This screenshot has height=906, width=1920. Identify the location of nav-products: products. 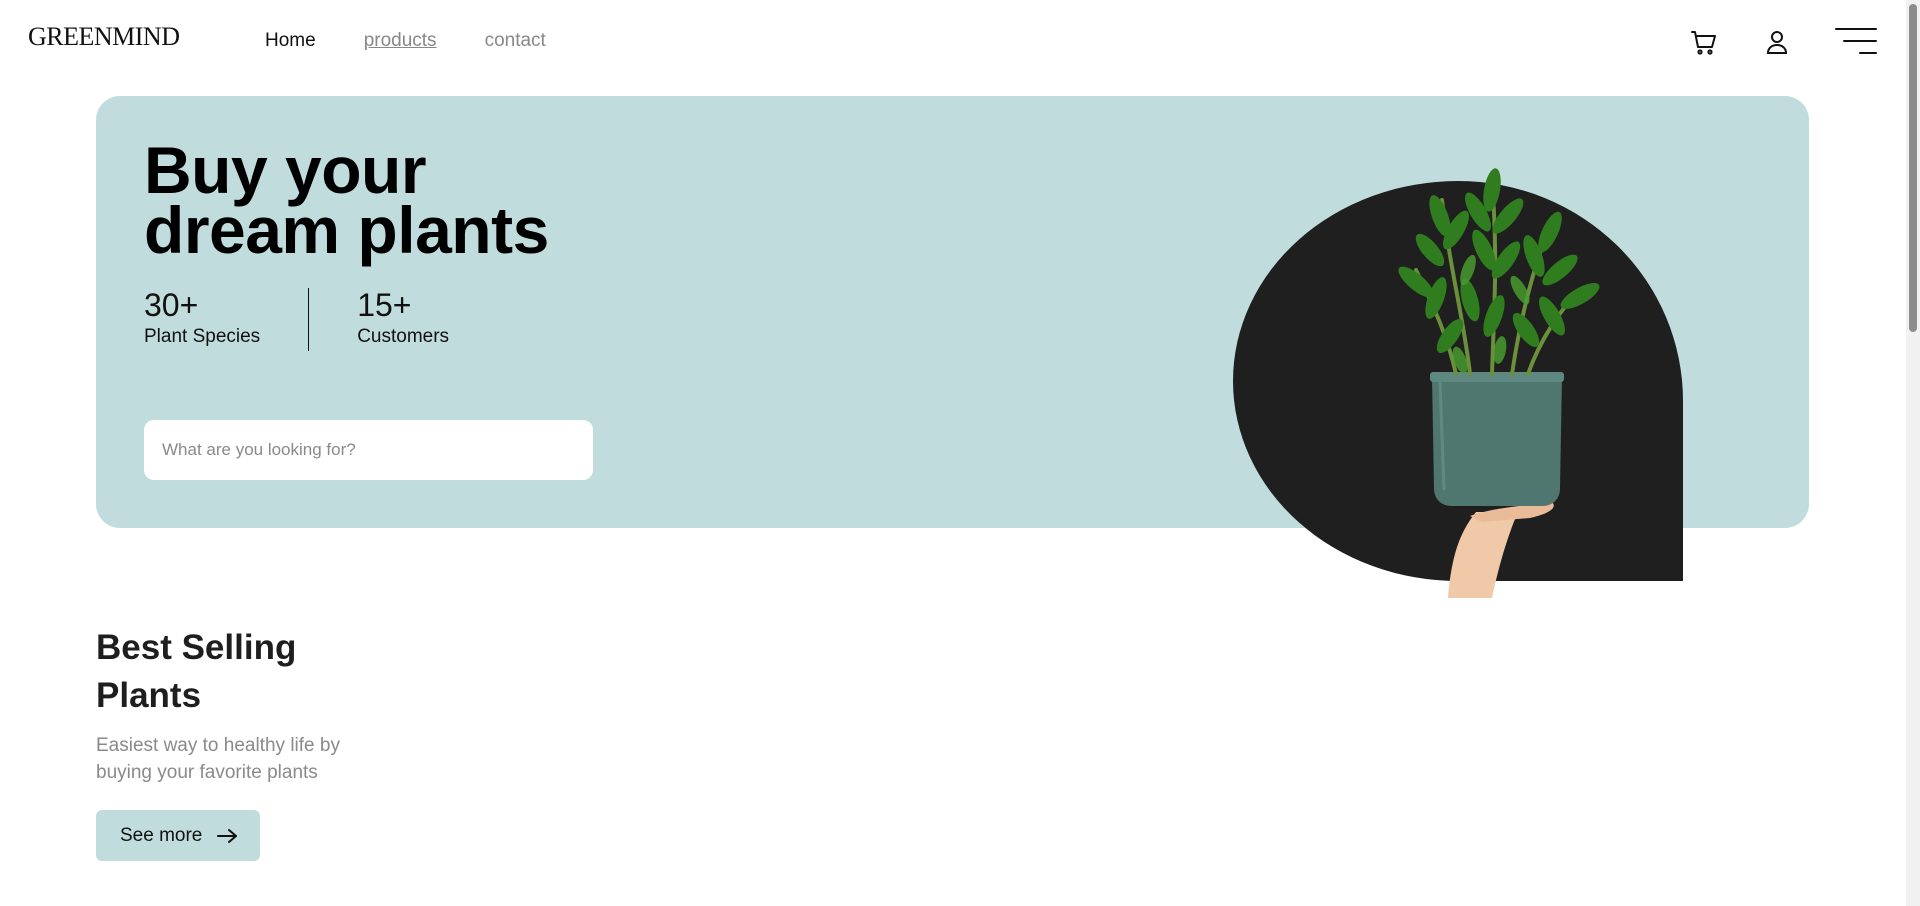
(400, 41).